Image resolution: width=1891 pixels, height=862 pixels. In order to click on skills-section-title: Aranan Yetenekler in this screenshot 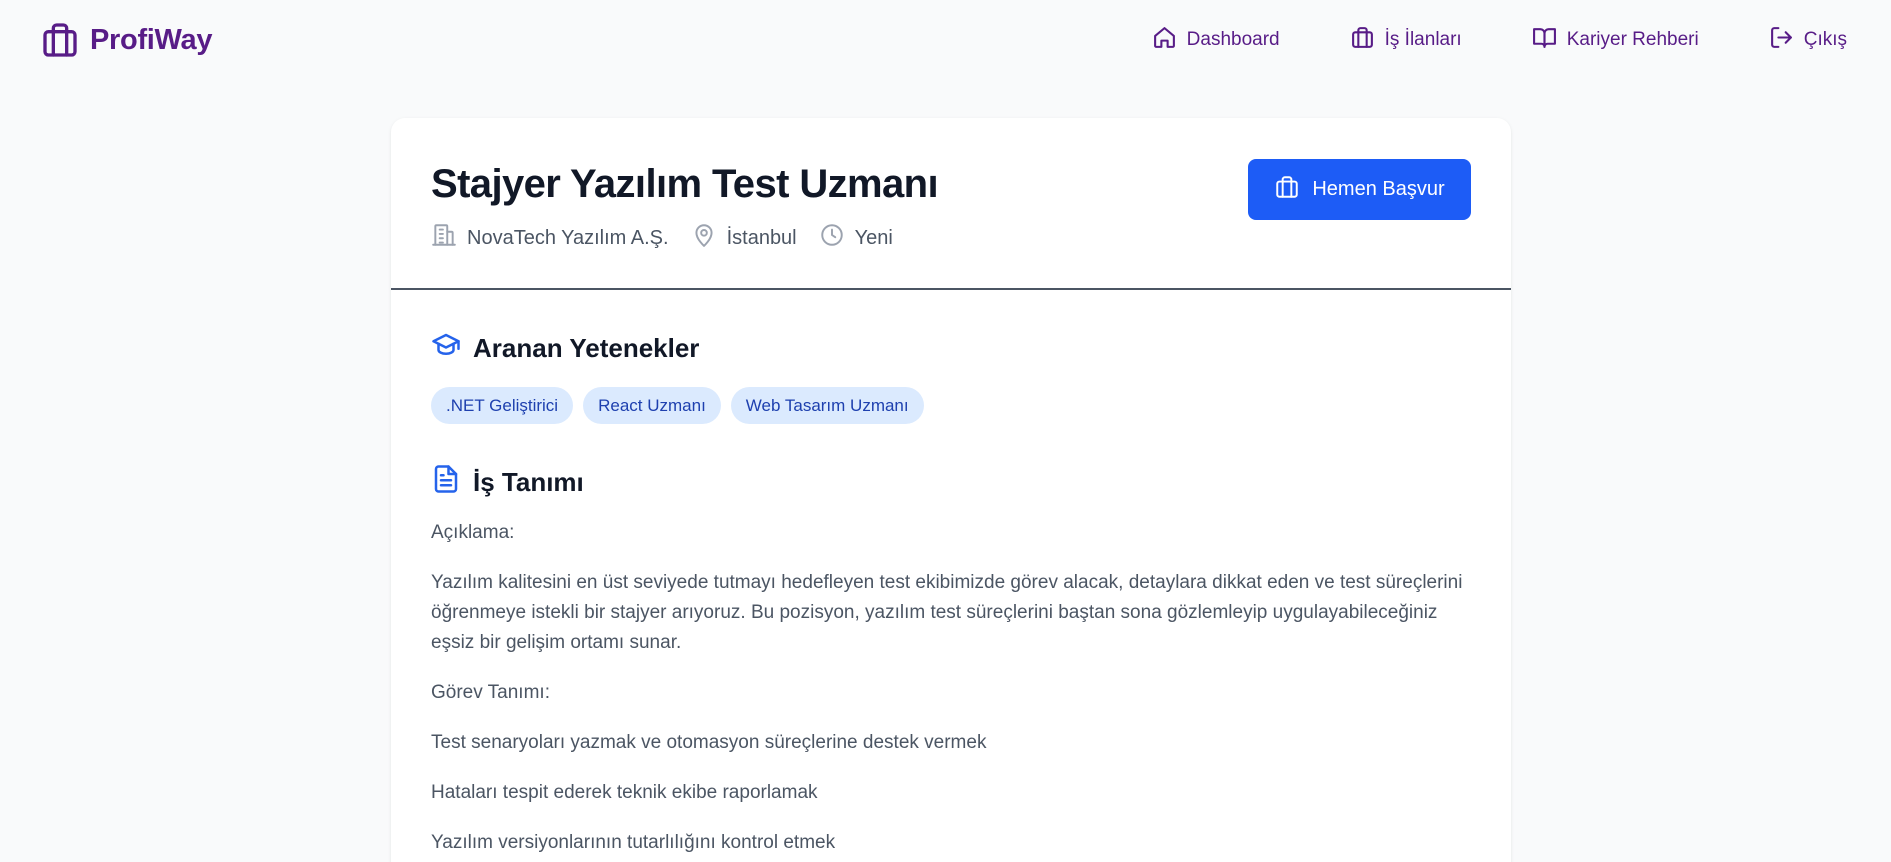, I will do `click(951, 348)`.